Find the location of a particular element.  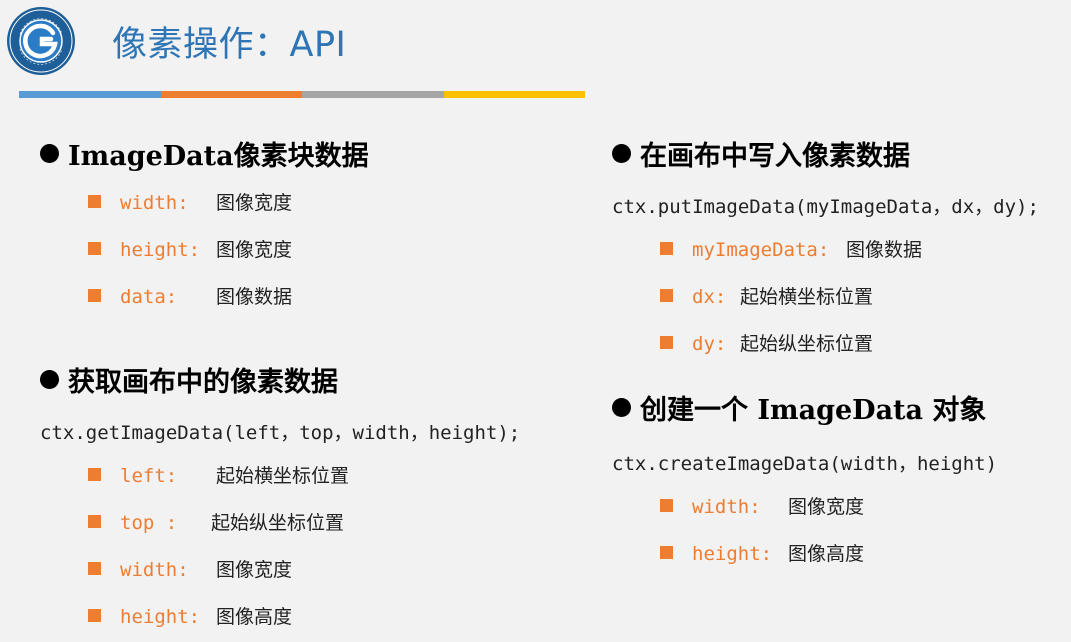

section-heading-createimagedata: 创建一个 ImageData 对象 is located at coordinates (799, 407).